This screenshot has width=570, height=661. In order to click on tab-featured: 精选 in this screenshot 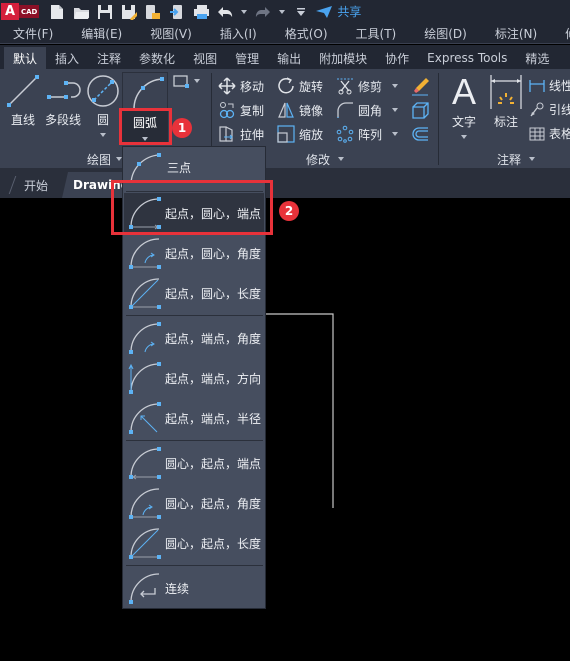, I will do `click(537, 58)`.